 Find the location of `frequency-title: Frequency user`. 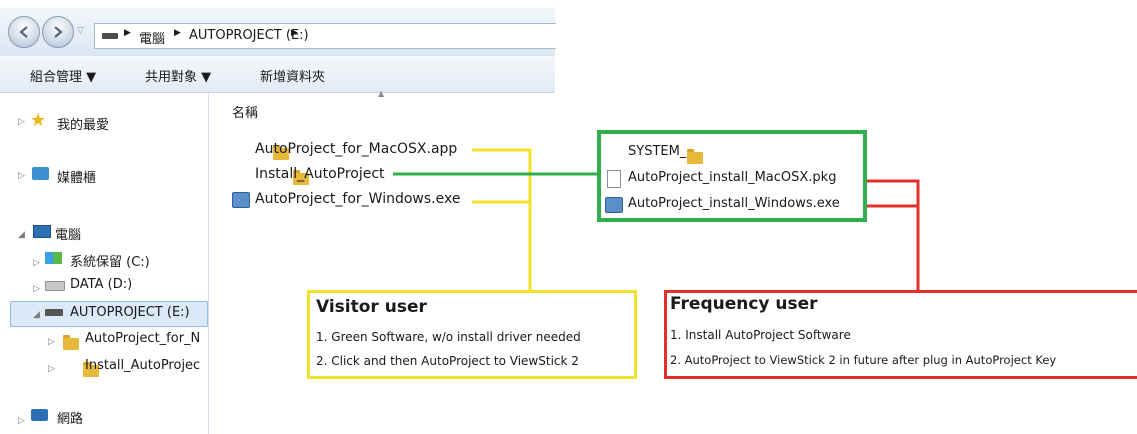

frequency-title: Frequency user is located at coordinates (744, 304).